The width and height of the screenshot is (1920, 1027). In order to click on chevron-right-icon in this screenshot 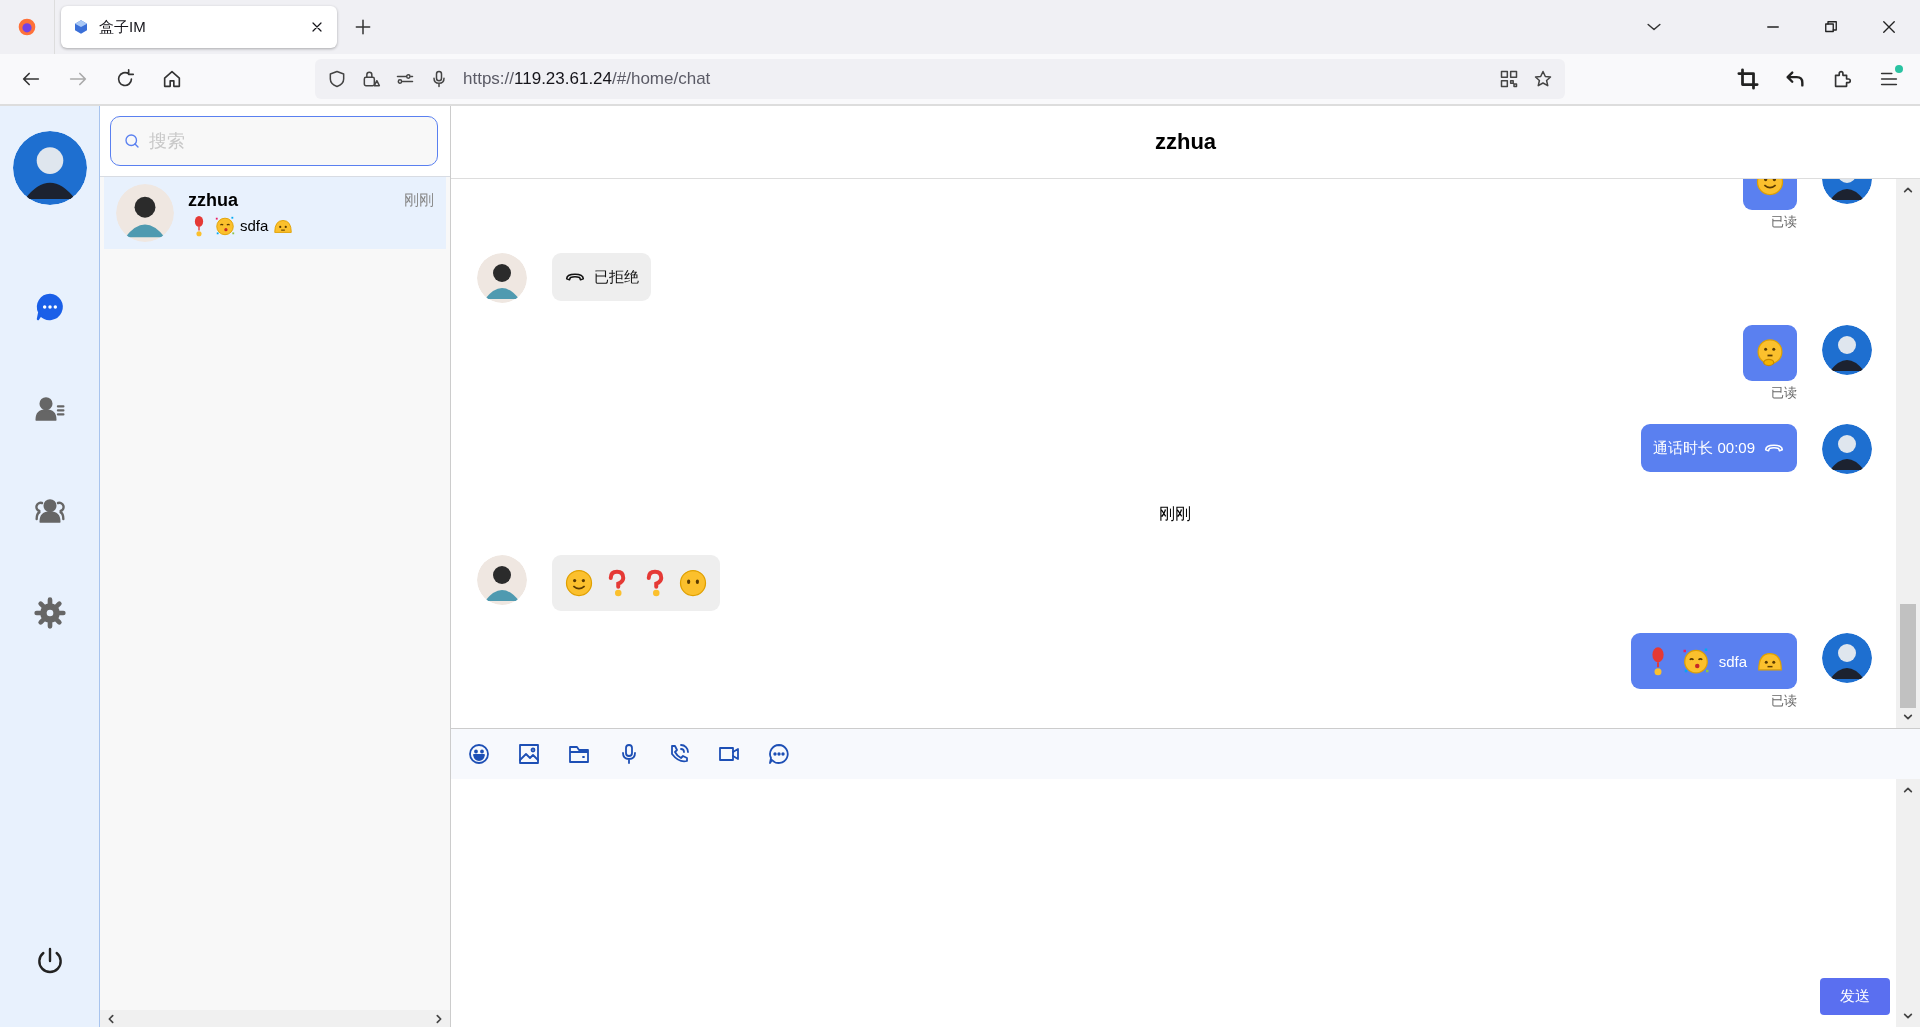, I will do `click(439, 1018)`.